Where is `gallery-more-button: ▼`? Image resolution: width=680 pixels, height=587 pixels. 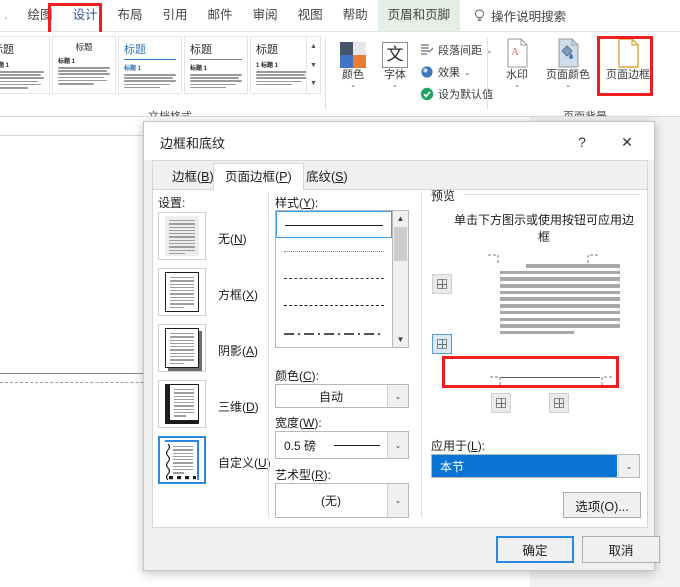 gallery-more-button: ▼ is located at coordinates (313, 83).